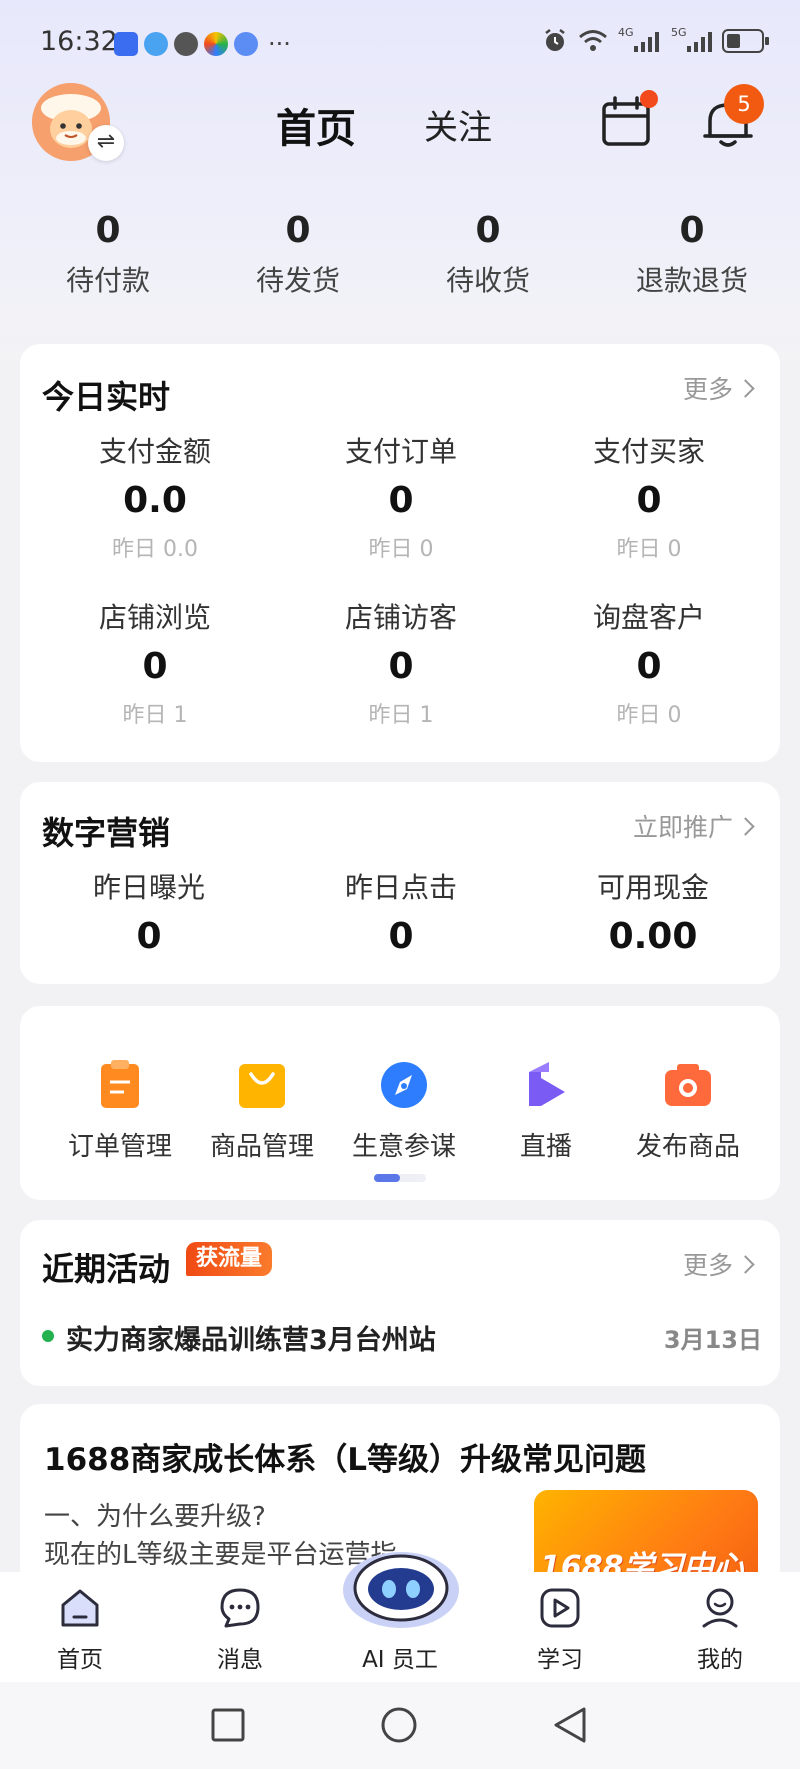 The height and width of the screenshot is (1769, 800). I want to click on system-navigation-bar, so click(400, 1725).